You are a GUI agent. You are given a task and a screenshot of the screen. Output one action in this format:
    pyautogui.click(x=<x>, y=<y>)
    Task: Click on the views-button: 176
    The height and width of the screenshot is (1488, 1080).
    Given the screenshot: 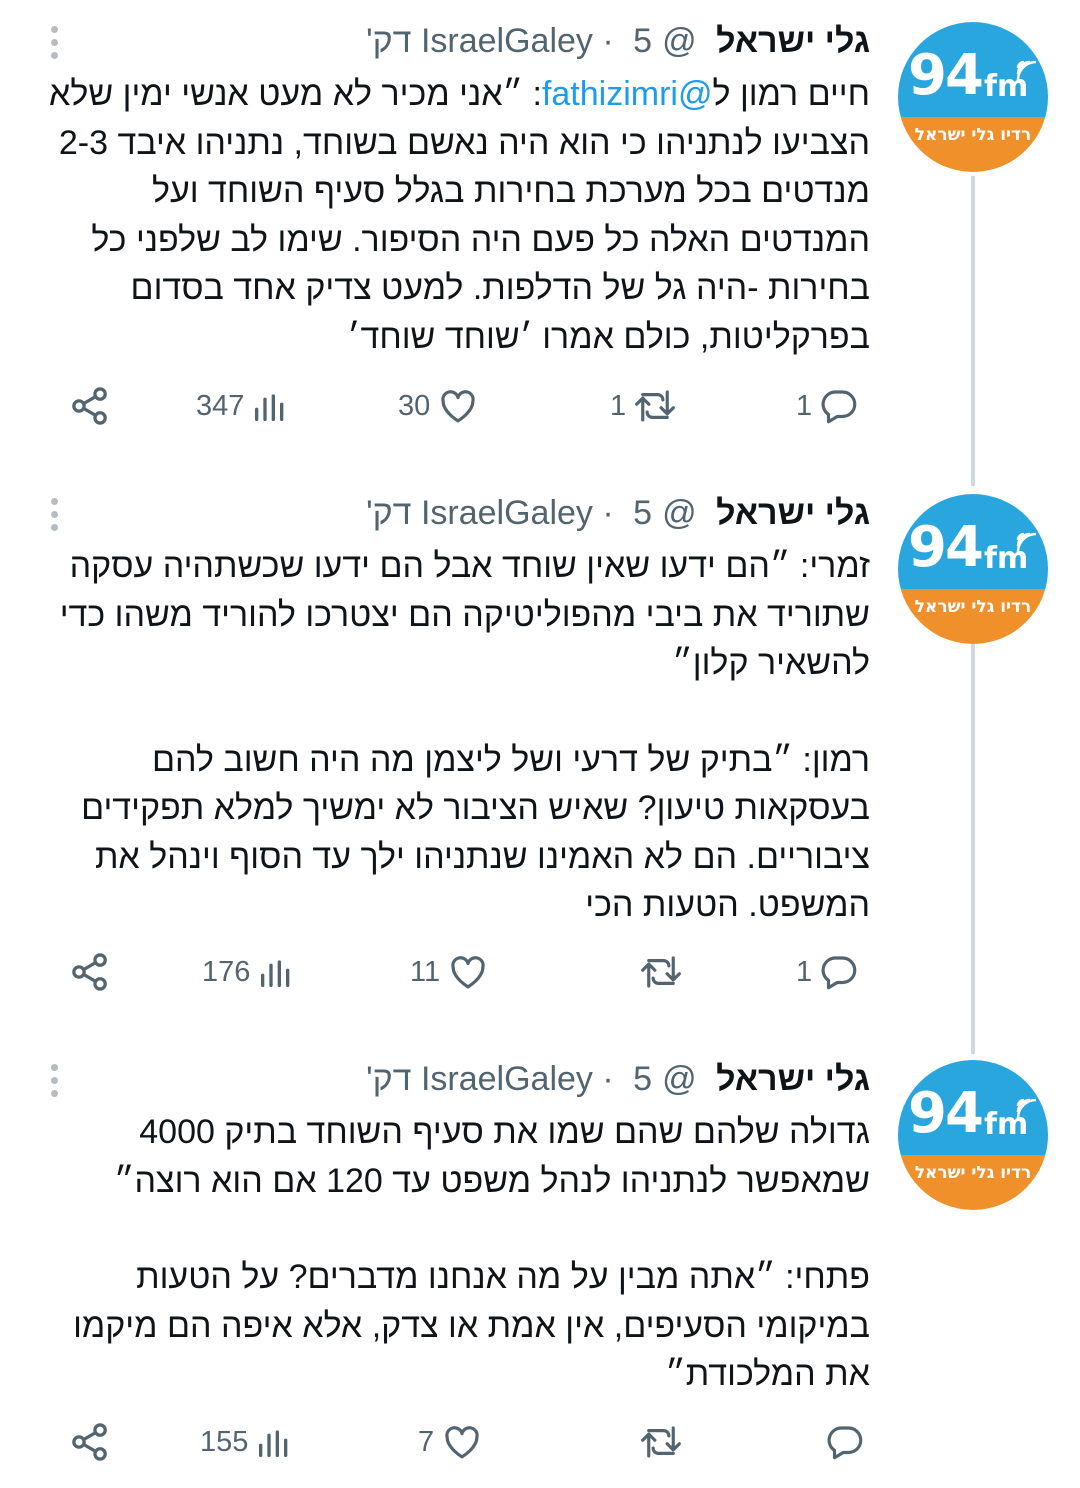 What is the action you would take?
    pyautogui.click(x=249, y=972)
    